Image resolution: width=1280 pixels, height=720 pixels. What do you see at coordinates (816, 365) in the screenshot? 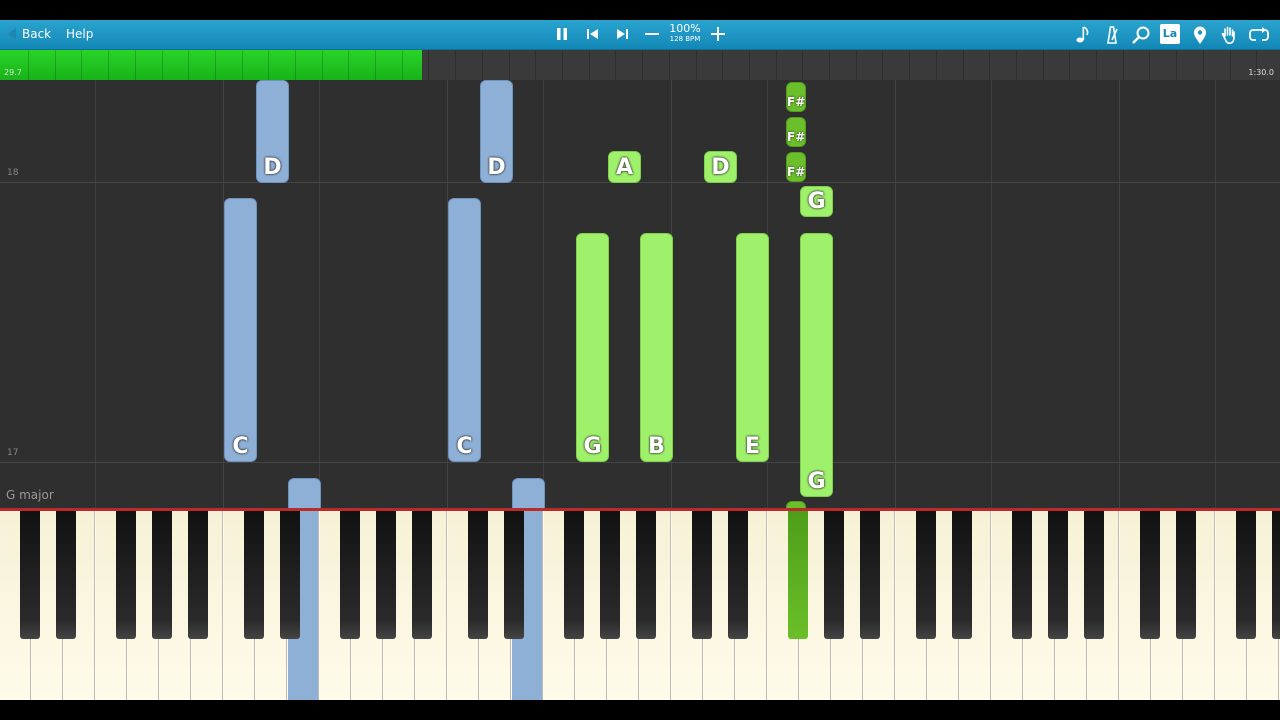
I see `right-hand-note: G` at bounding box center [816, 365].